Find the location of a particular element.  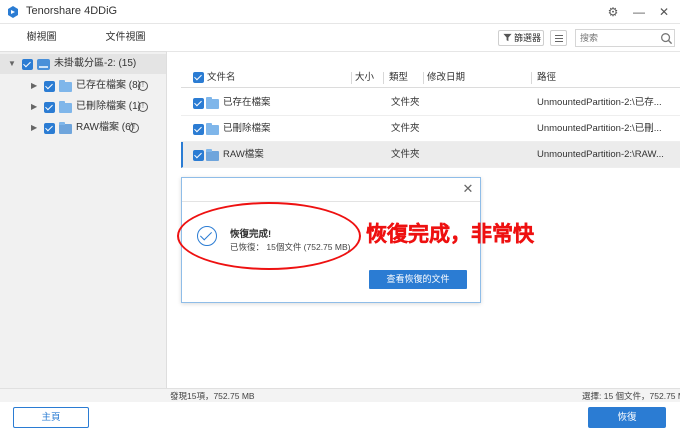

minimize-button: — is located at coordinates (639, 12).